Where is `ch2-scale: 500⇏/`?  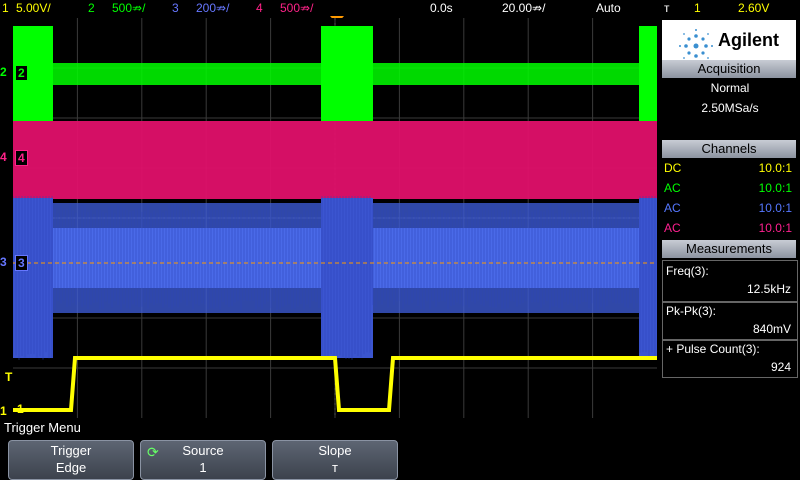
ch2-scale: 500⇏/ is located at coordinates (128, 8).